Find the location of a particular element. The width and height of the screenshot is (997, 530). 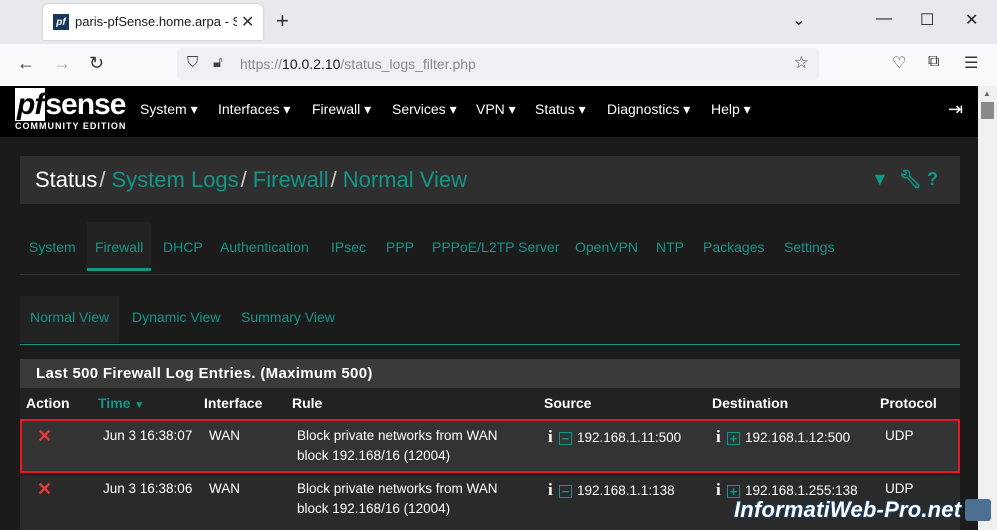

bookmark-star-icon: ☆ is located at coordinates (801, 63).